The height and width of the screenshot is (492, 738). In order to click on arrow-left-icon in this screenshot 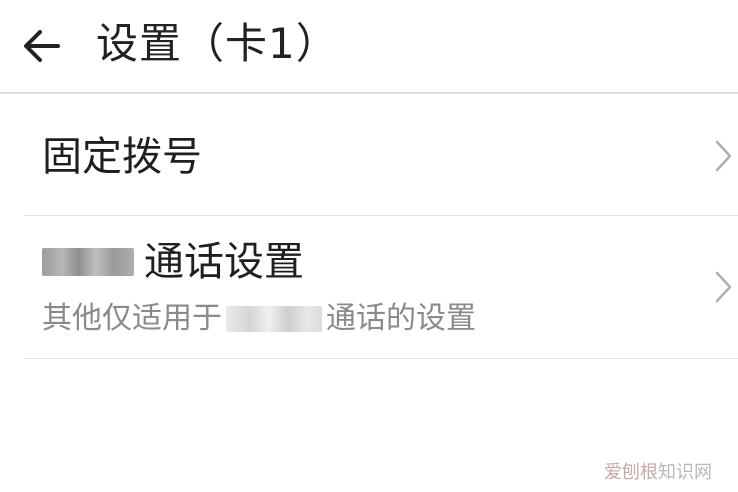, I will do `click(42, 46)`.